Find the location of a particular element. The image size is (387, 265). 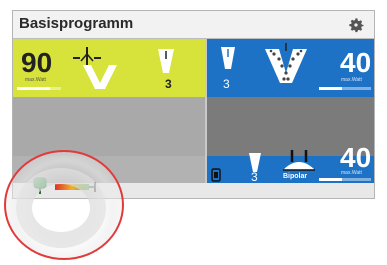

left-power-unit: max.Watt is located at coordinates (35, 80).